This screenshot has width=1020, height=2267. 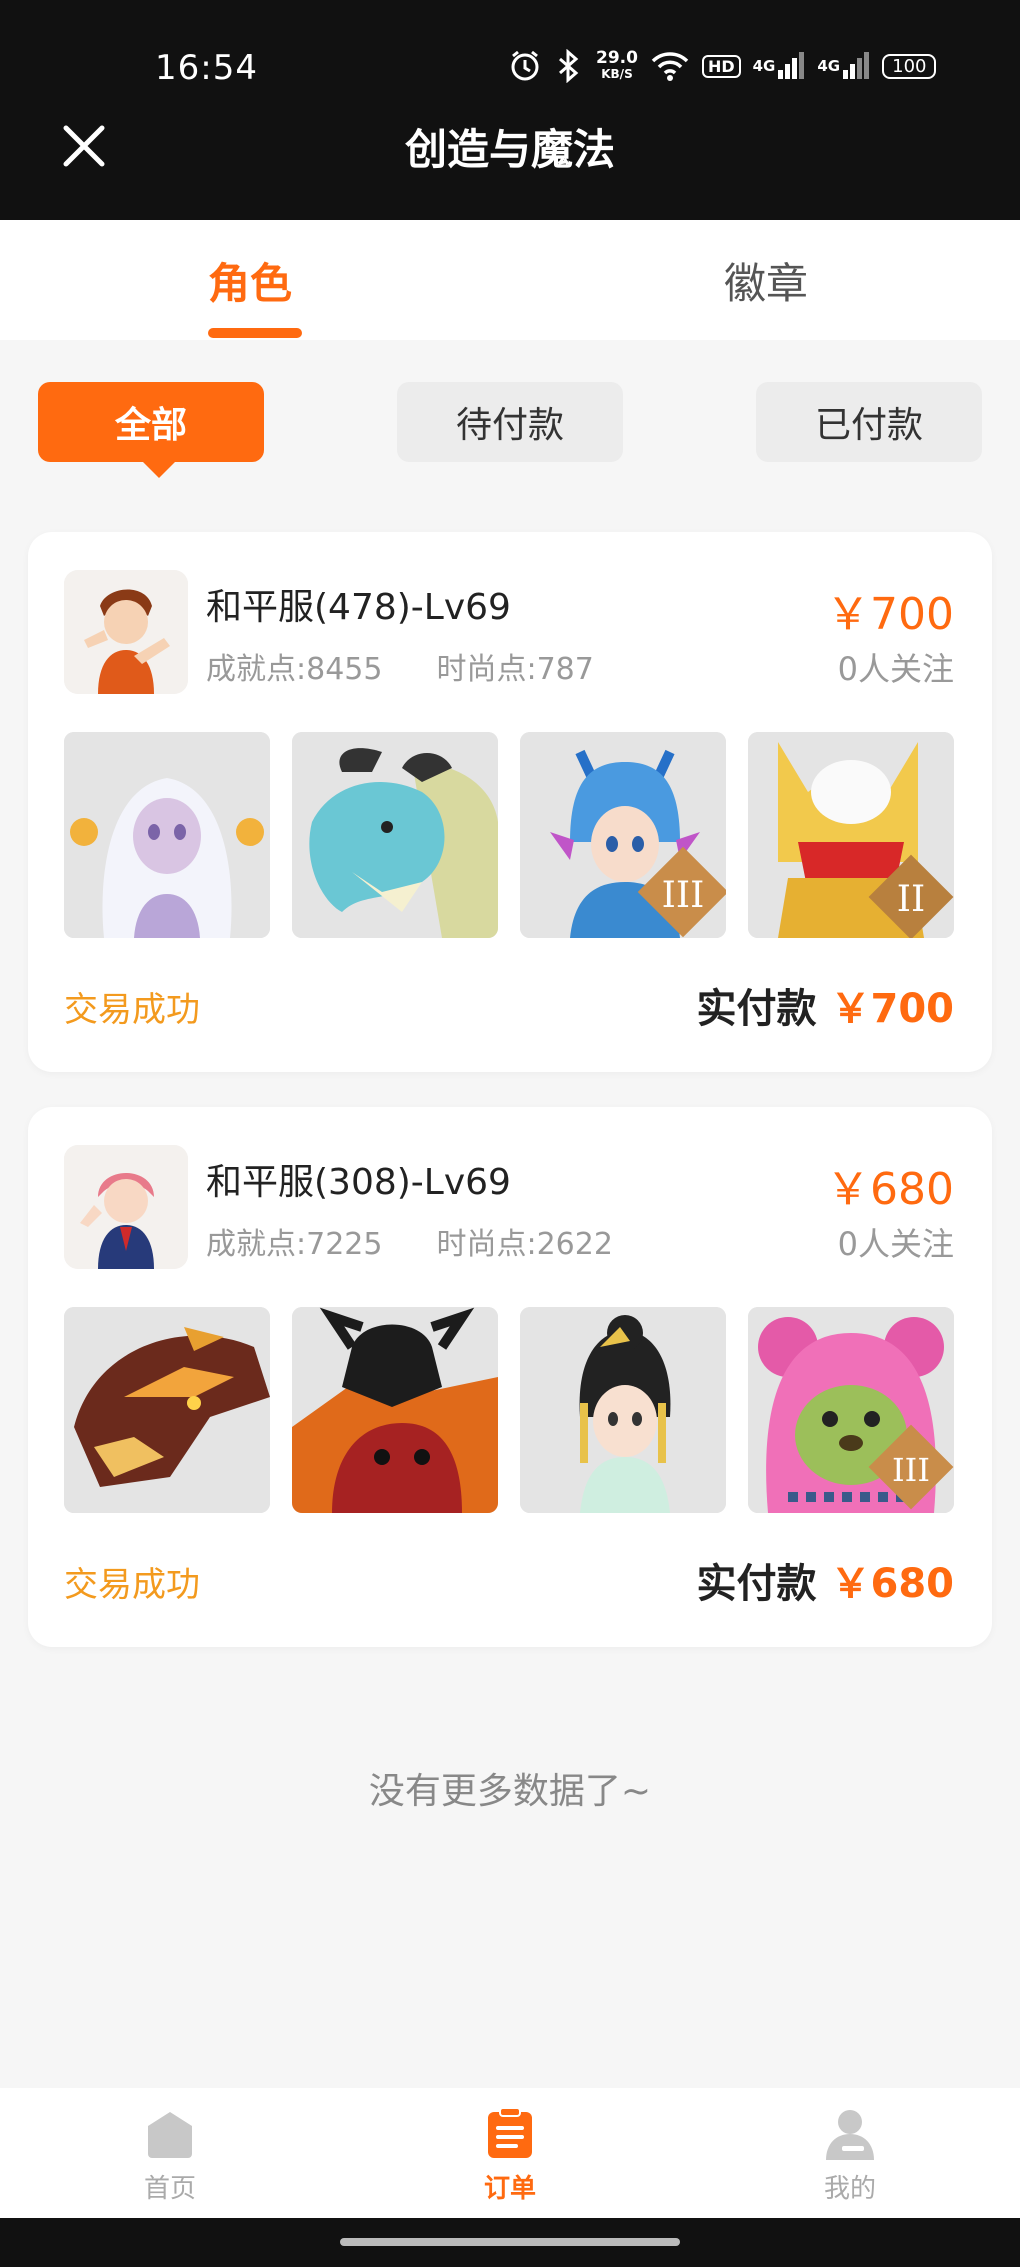 What do you see at coordinates (169, 2189) in the screenshot?
I see `nav-home-label: 首页` at bounding box center [169, 2189].